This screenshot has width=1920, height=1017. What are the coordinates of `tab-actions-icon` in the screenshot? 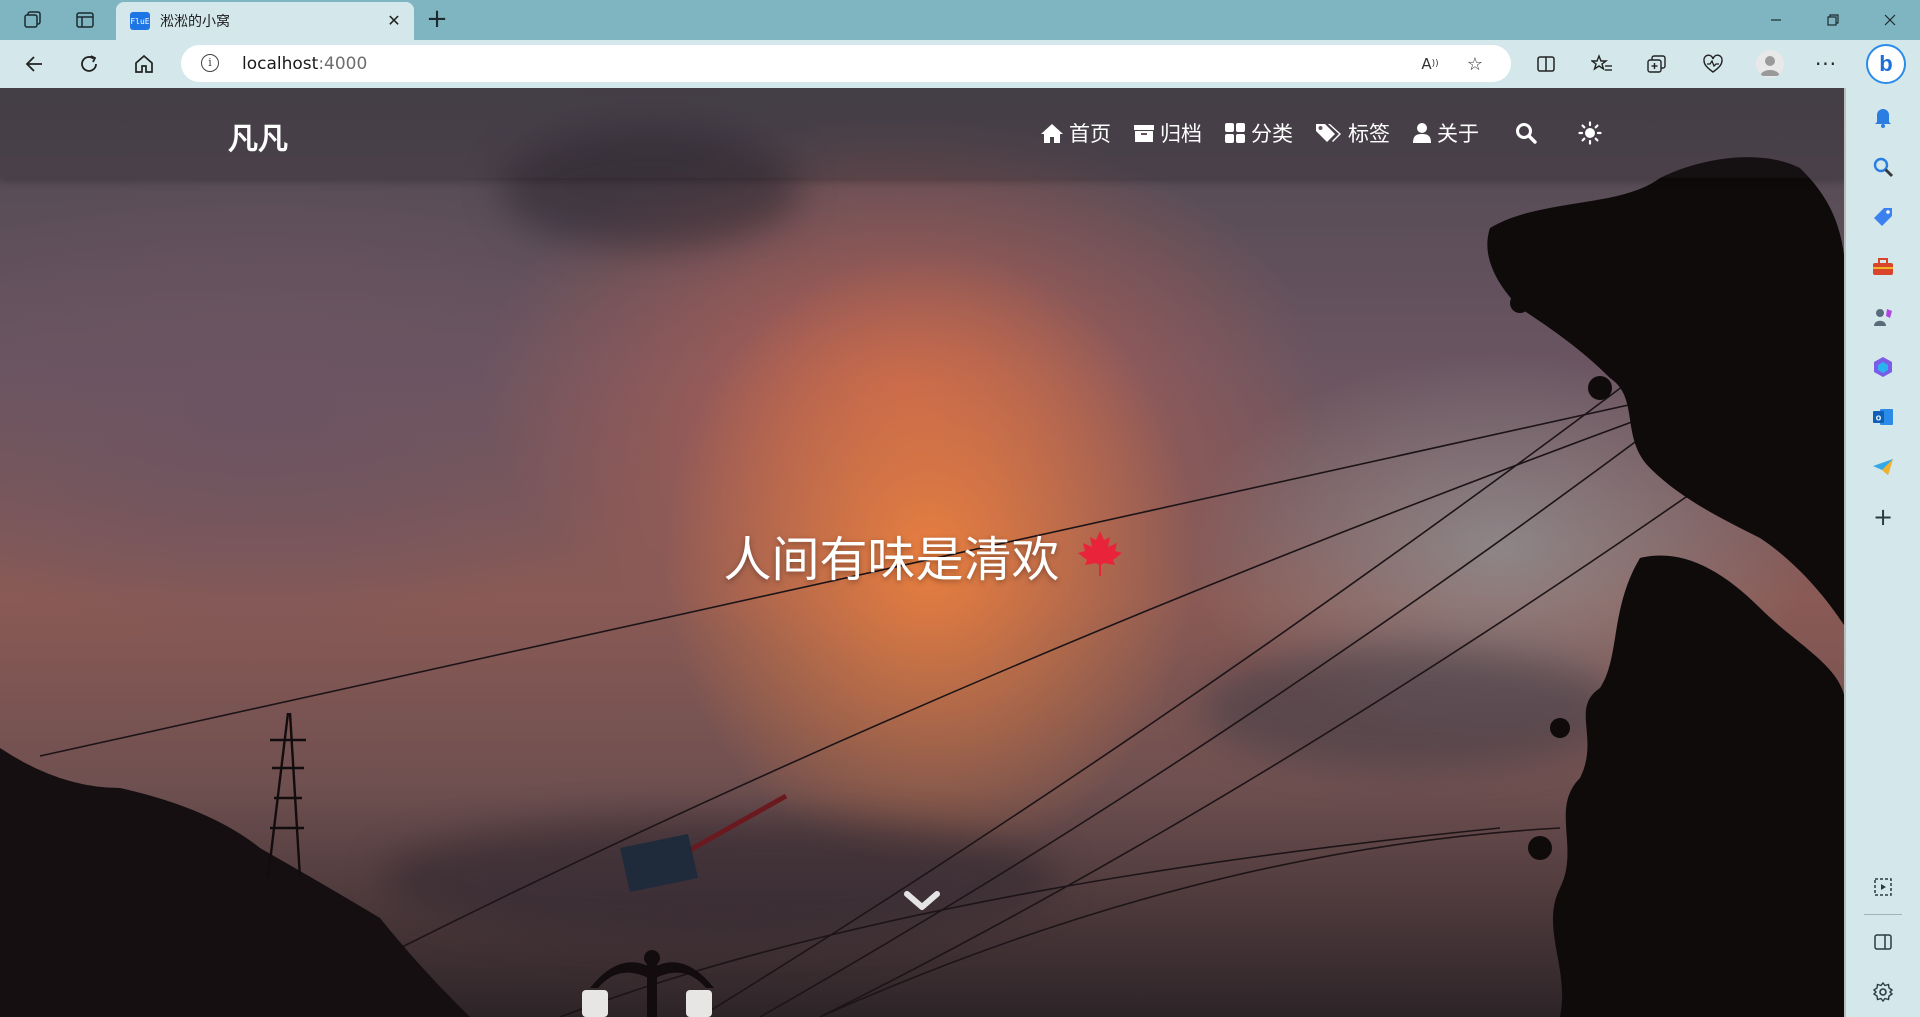 It's located at (85, 20).